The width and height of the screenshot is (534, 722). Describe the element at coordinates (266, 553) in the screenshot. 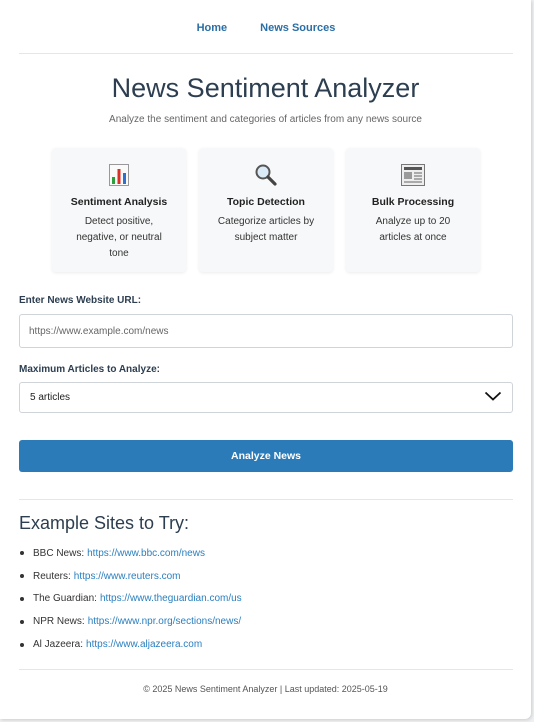

I see `list-item: BBC News: https://www.bbc.com/news` at that location.